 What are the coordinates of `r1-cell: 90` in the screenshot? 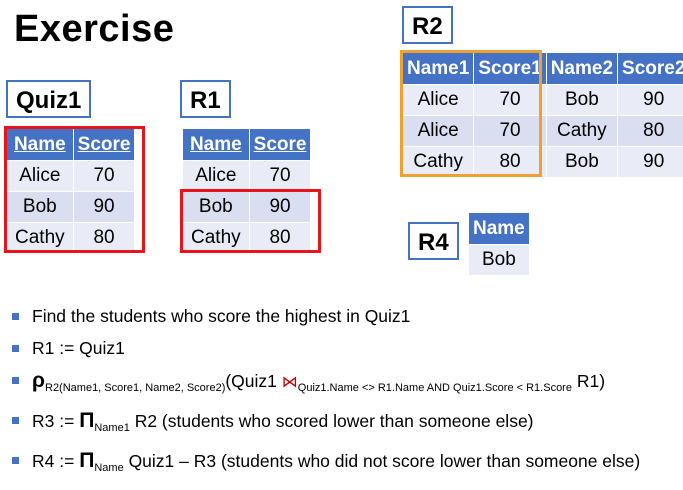 It's located at (280, 207).